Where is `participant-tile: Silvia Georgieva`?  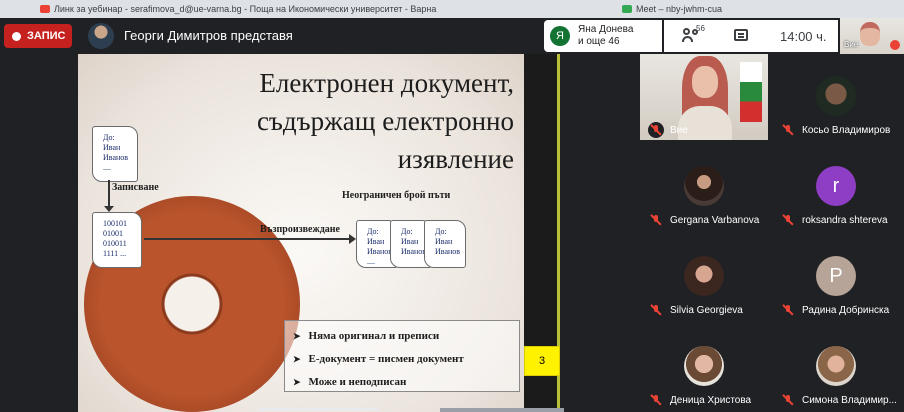
participant-tile: Silvia Georgieva is located at coordinates (704, 277).